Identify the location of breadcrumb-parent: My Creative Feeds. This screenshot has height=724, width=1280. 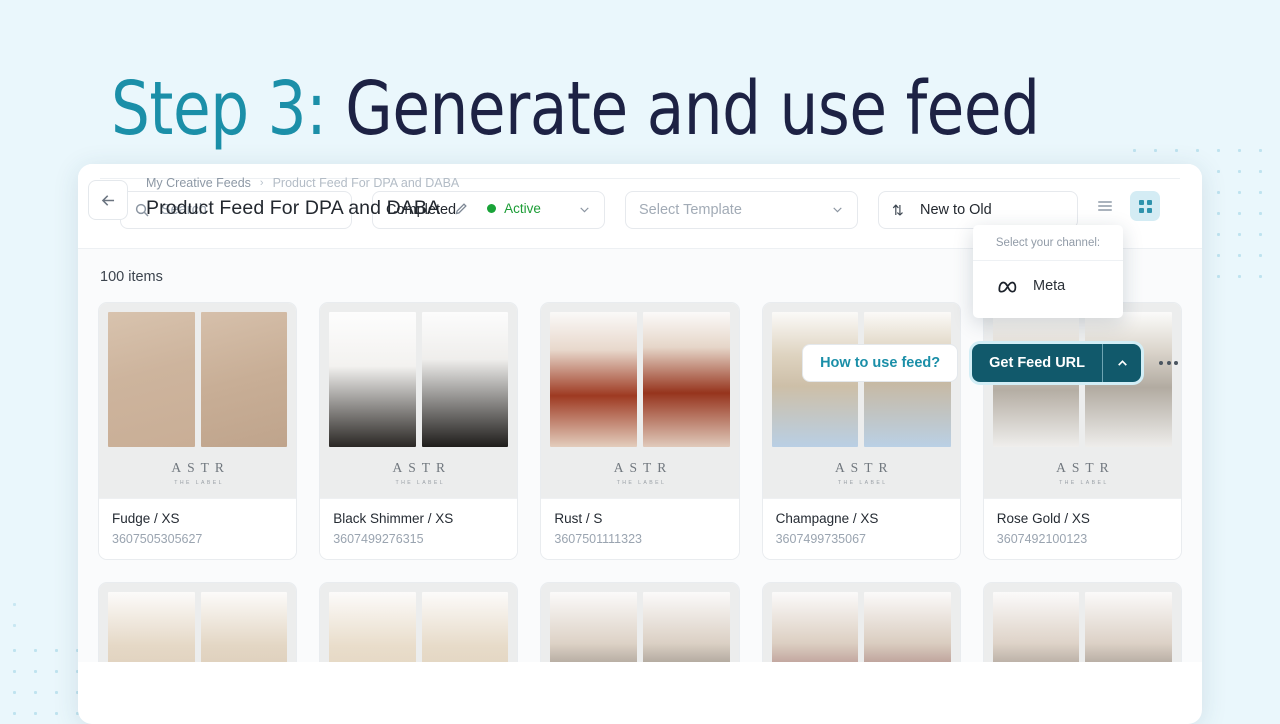
(198, 183).